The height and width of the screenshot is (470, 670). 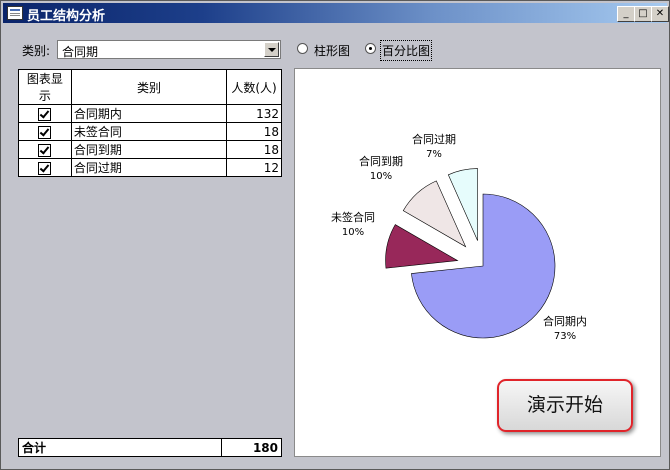 What do you see at coordinates (565, 336) in the screenshot?
I see `slice-percent: 73%` at bounding box center [565, 336].